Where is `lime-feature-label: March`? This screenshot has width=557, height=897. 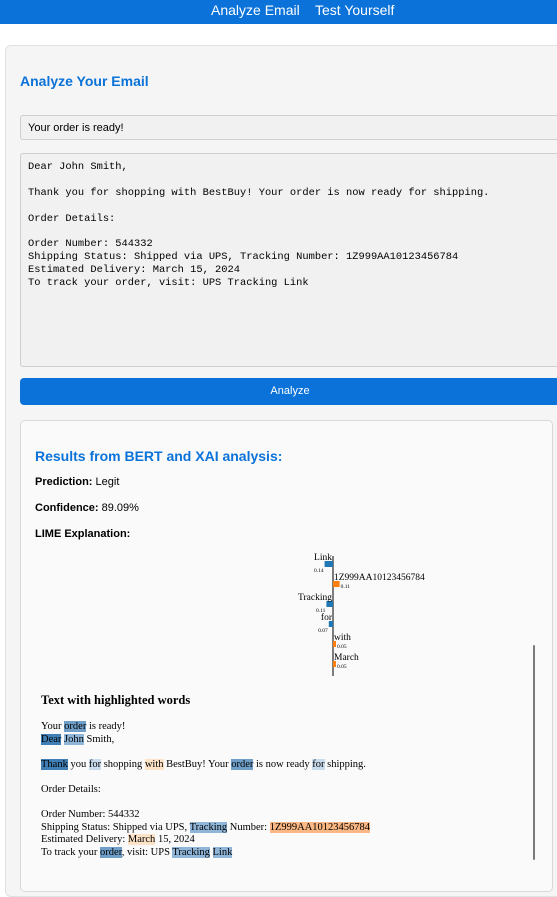 lime-feature-label: March is located at coordinates (346, 658).